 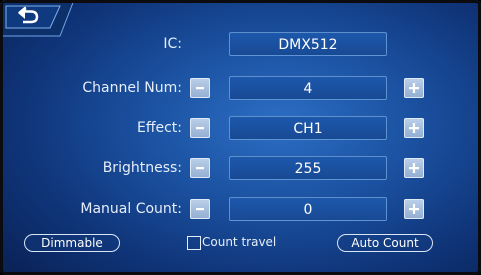 What do you see at coordinates (132, 88) in the screenshot?
I see `channel-num-label: Channel Num:` at bounding box center [132, 88].